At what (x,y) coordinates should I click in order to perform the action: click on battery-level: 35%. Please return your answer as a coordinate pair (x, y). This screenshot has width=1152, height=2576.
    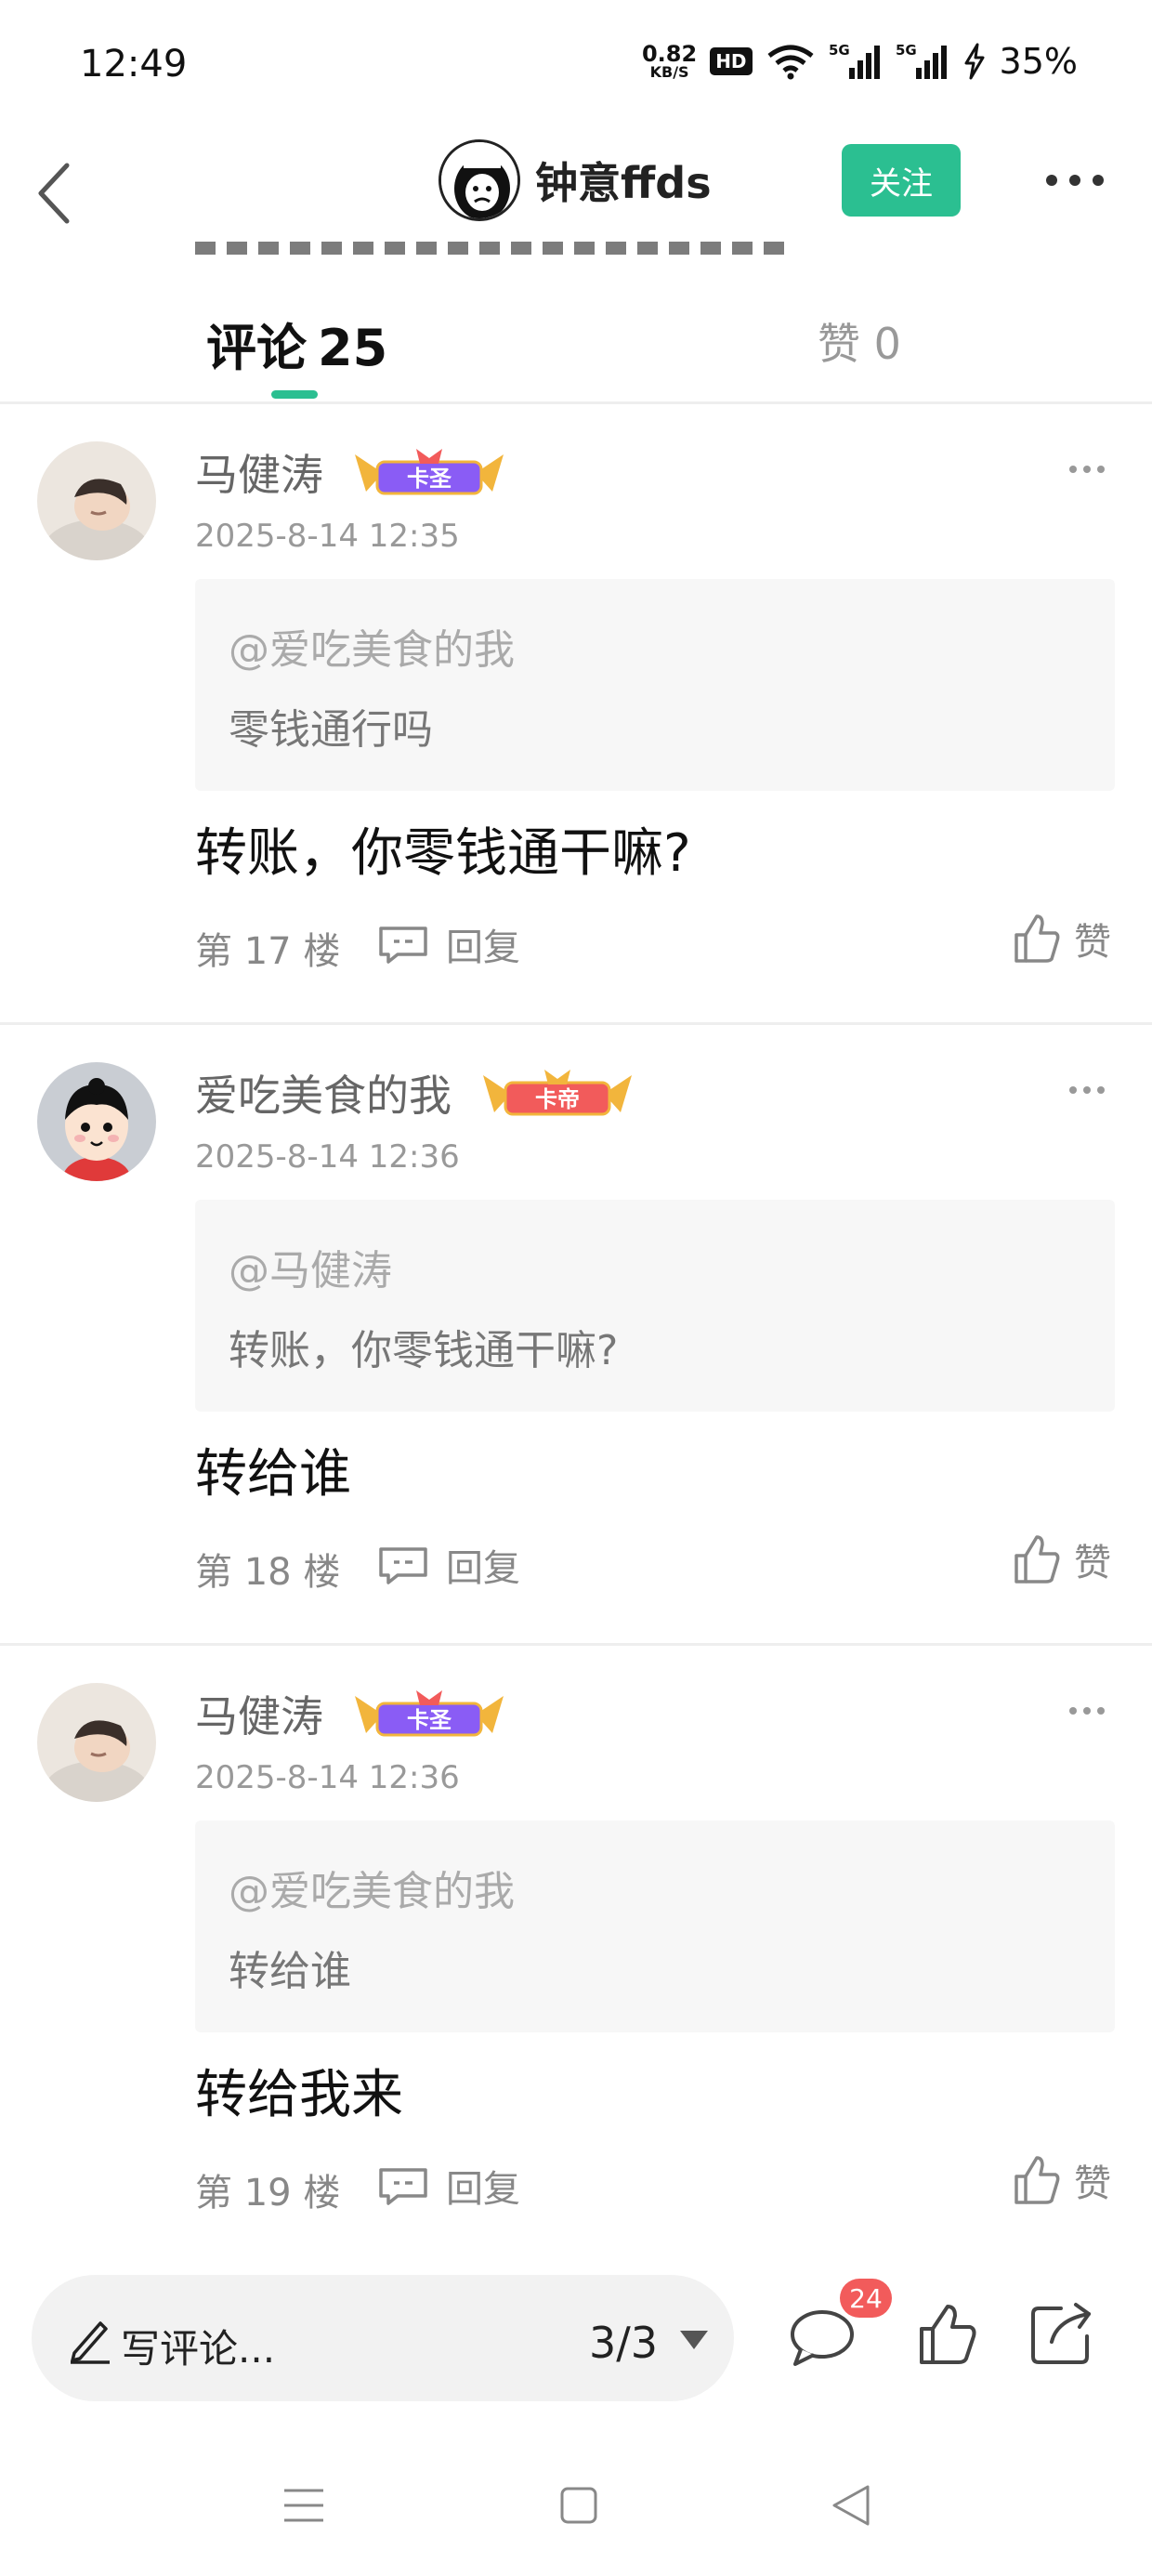
    Looking at the image, I should click on (1038, 61).